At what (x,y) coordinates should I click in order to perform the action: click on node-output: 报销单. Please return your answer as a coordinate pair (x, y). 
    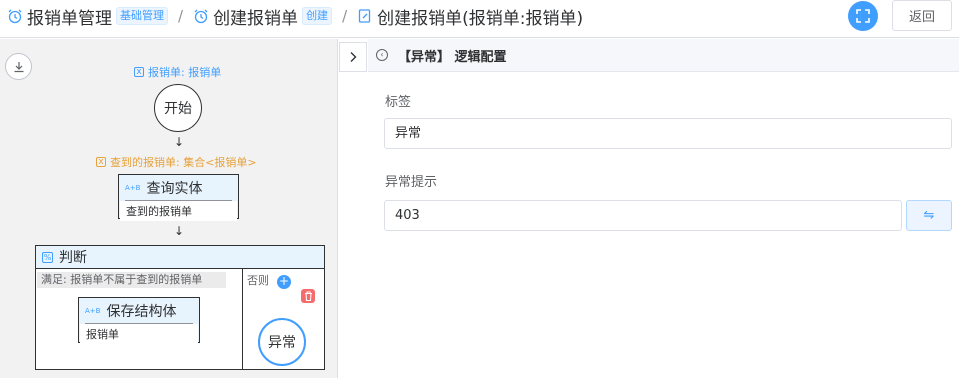
    Looking at the image, I should click on (139, 334).